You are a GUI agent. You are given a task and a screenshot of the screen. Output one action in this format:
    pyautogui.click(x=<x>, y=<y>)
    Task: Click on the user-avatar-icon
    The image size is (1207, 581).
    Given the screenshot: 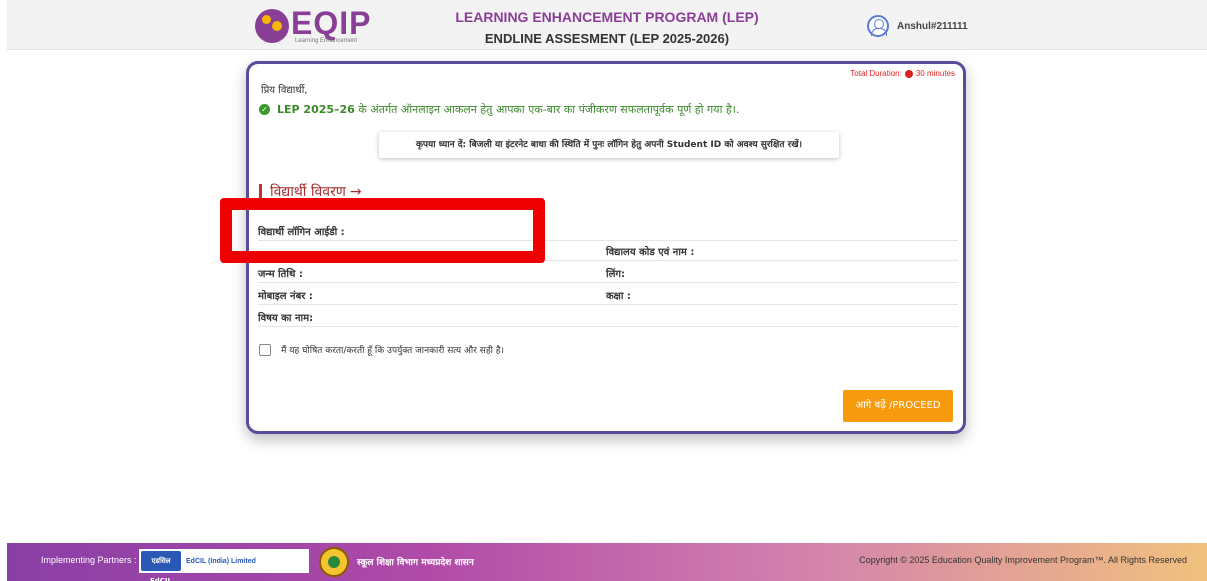 What is the action you would take?
    pyautogui.click(x=878, y=26)
    